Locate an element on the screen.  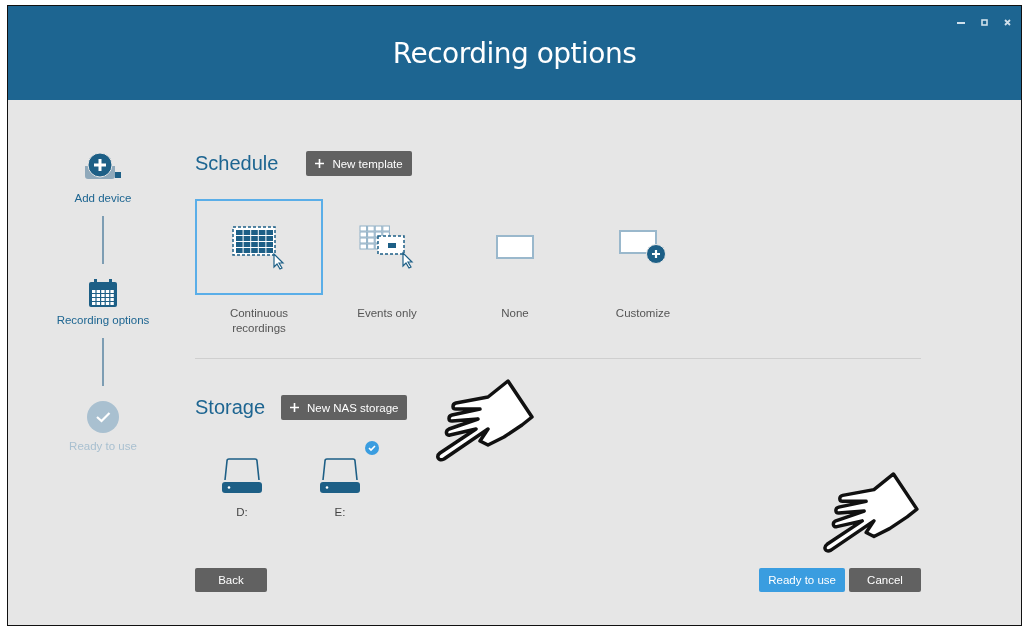
step-label: Ready to use is located at coordinates (103, 446).